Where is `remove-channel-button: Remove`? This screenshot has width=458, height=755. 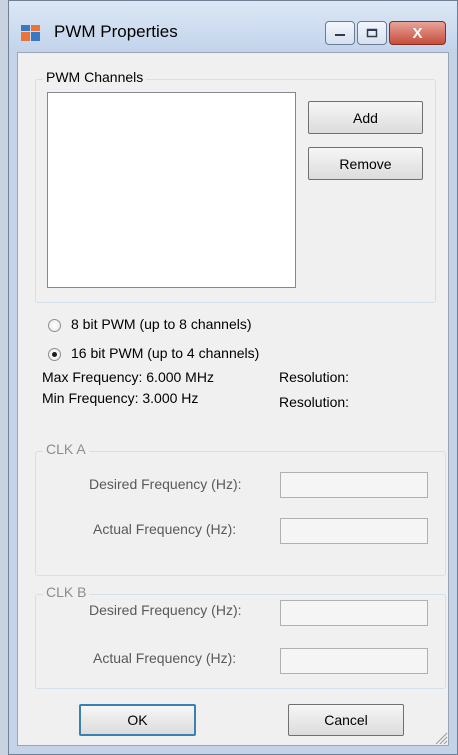
remove-channel-button: Remove is located at coordinates (365, 163).